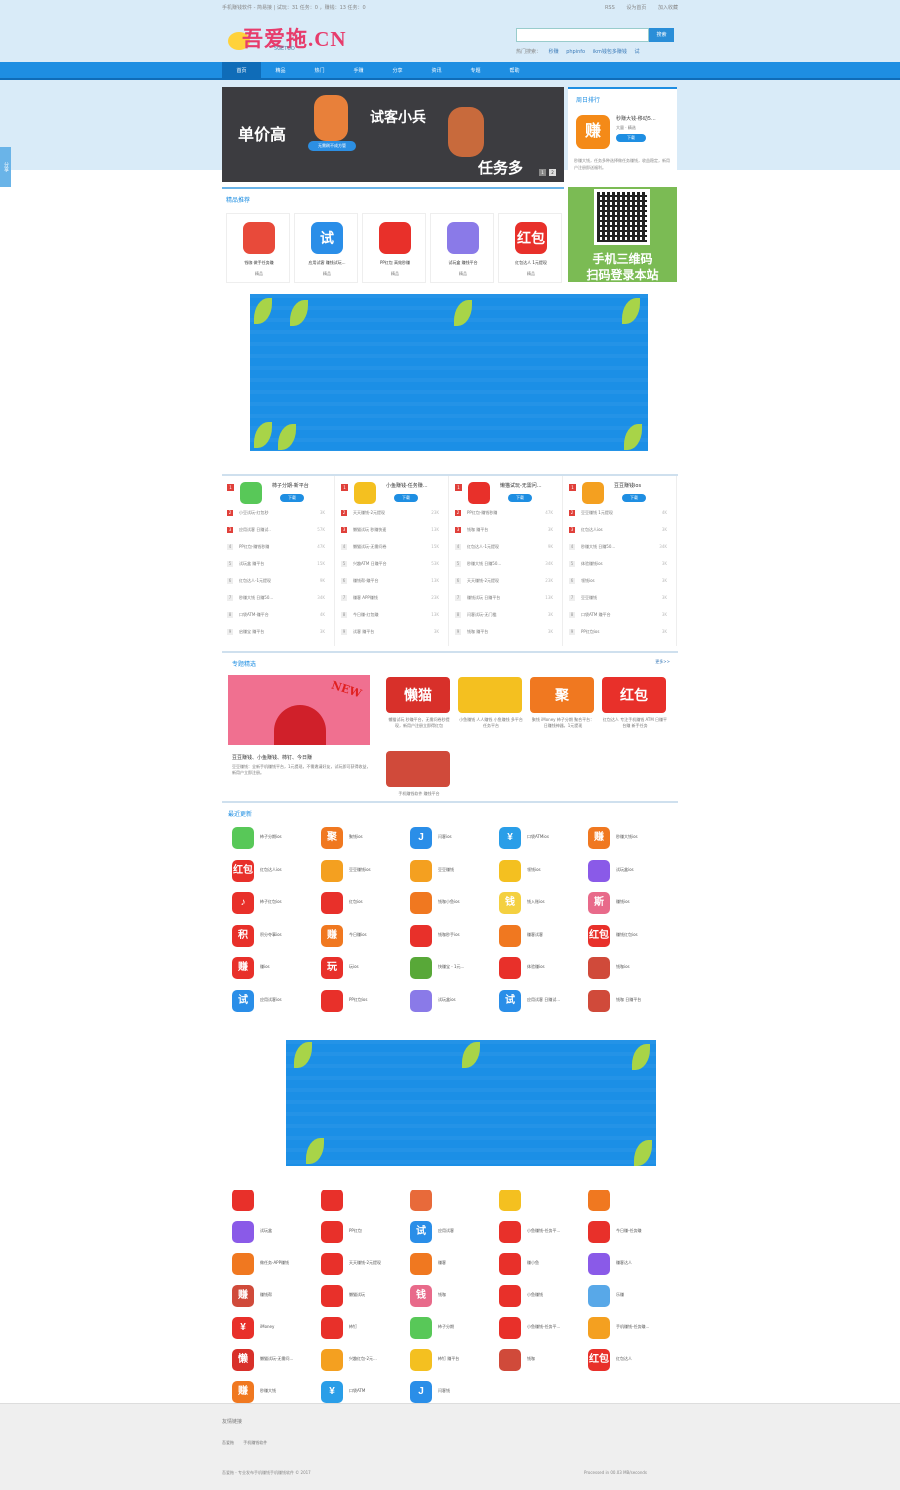 This screenshot has width=900, height=1490. What do you see at coordinates (634, 695) in the screenshot?
I see `topic-image: 红包` at bounding box center [634, 695].